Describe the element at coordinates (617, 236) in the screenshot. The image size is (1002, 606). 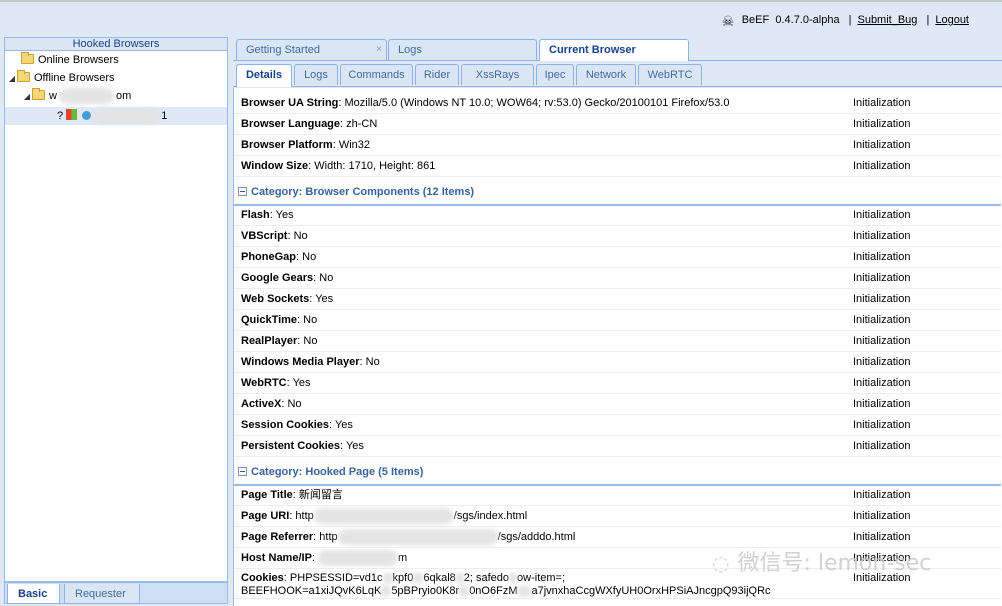
I see `detail-row: VBScript: No Initialization` at that location.